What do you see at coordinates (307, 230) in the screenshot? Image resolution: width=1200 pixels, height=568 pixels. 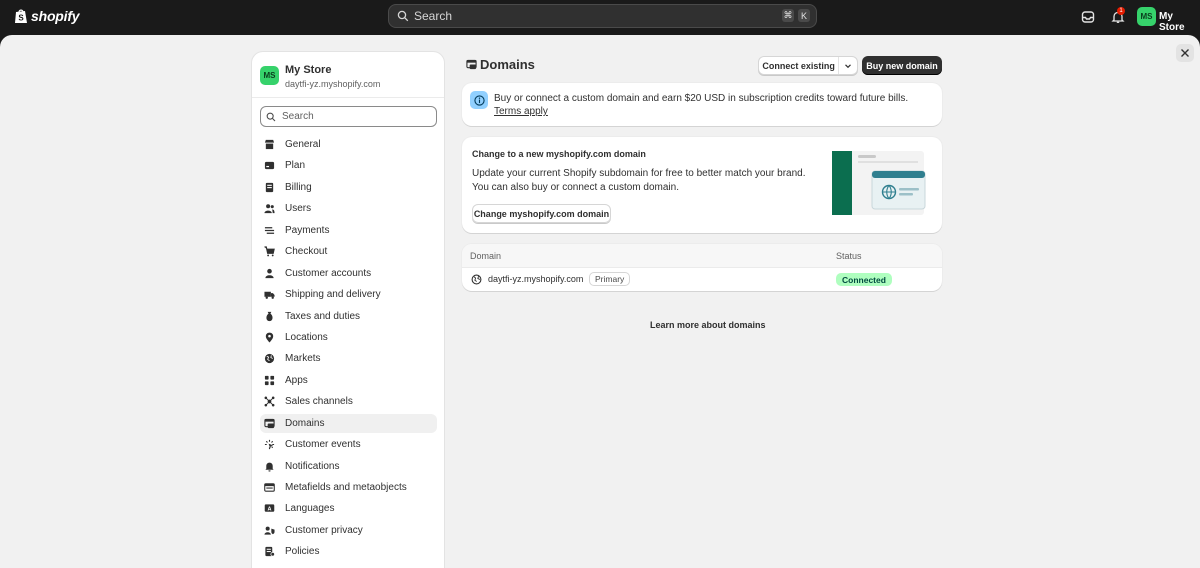 I see `sidebar-item-label: Payments` at bounding box center [307, 230].